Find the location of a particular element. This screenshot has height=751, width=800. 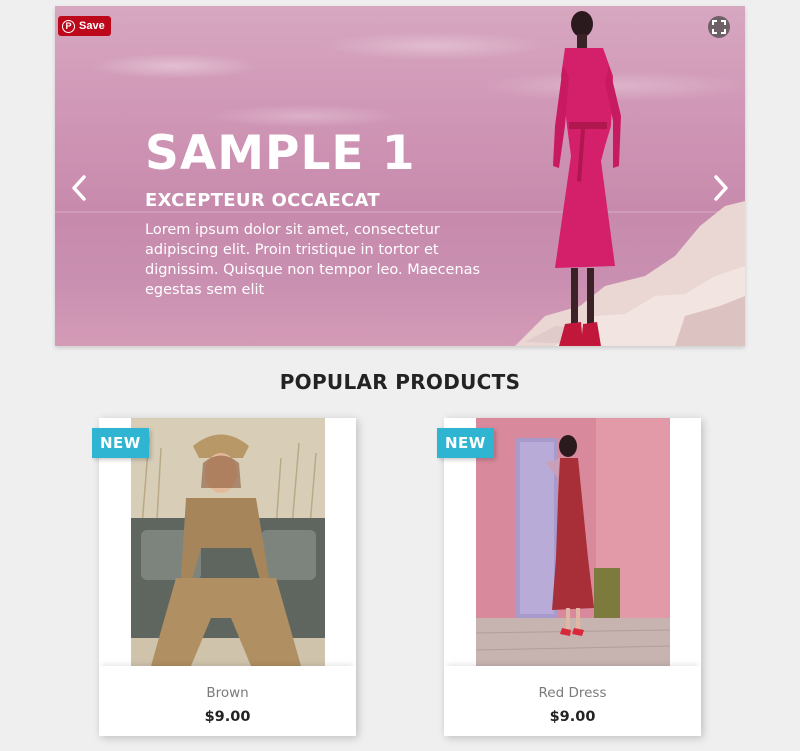

slider-next-button is located at coordinates (721, 188).